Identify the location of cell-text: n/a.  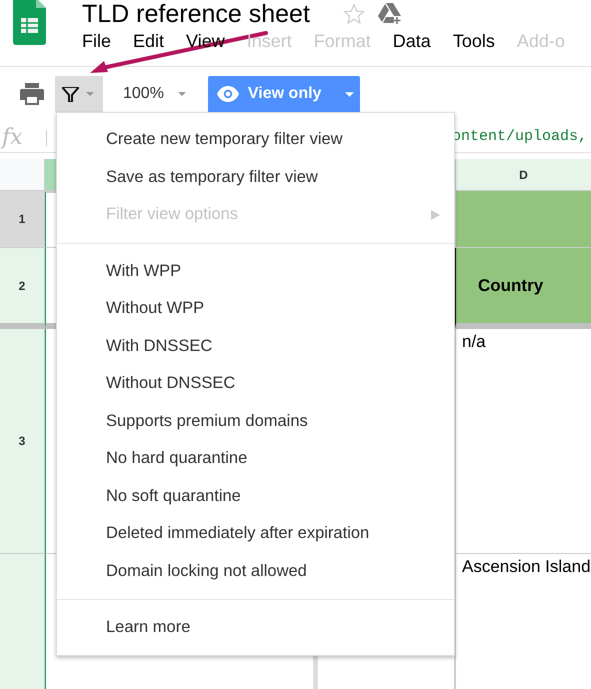
(474, 342).